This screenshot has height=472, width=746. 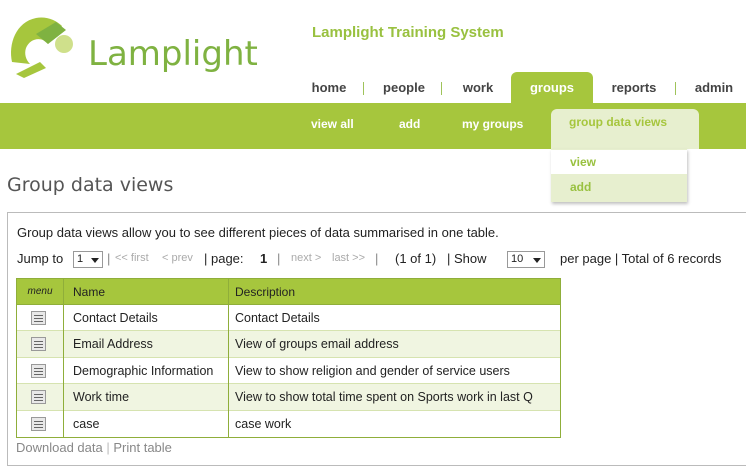 I want to click on logo-wordmark: Lamplight, so click(x=173, y=54).